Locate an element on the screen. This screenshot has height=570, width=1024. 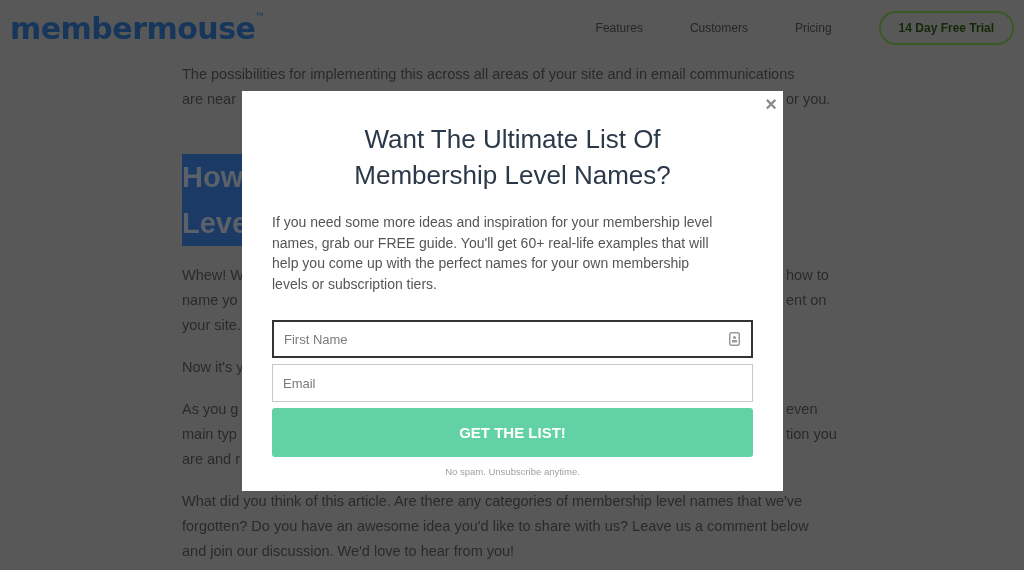
modal-title: Want The Ultimate List Of is located at coordinates (512, 139).